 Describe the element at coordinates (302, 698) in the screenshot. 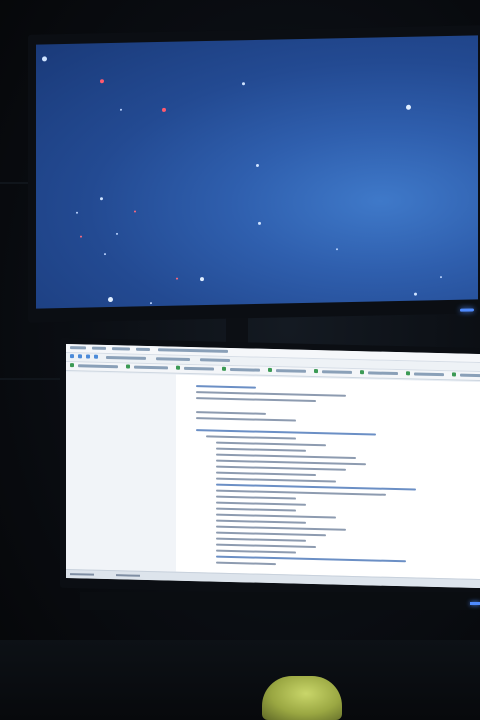

I see `yellow-object` at that location.